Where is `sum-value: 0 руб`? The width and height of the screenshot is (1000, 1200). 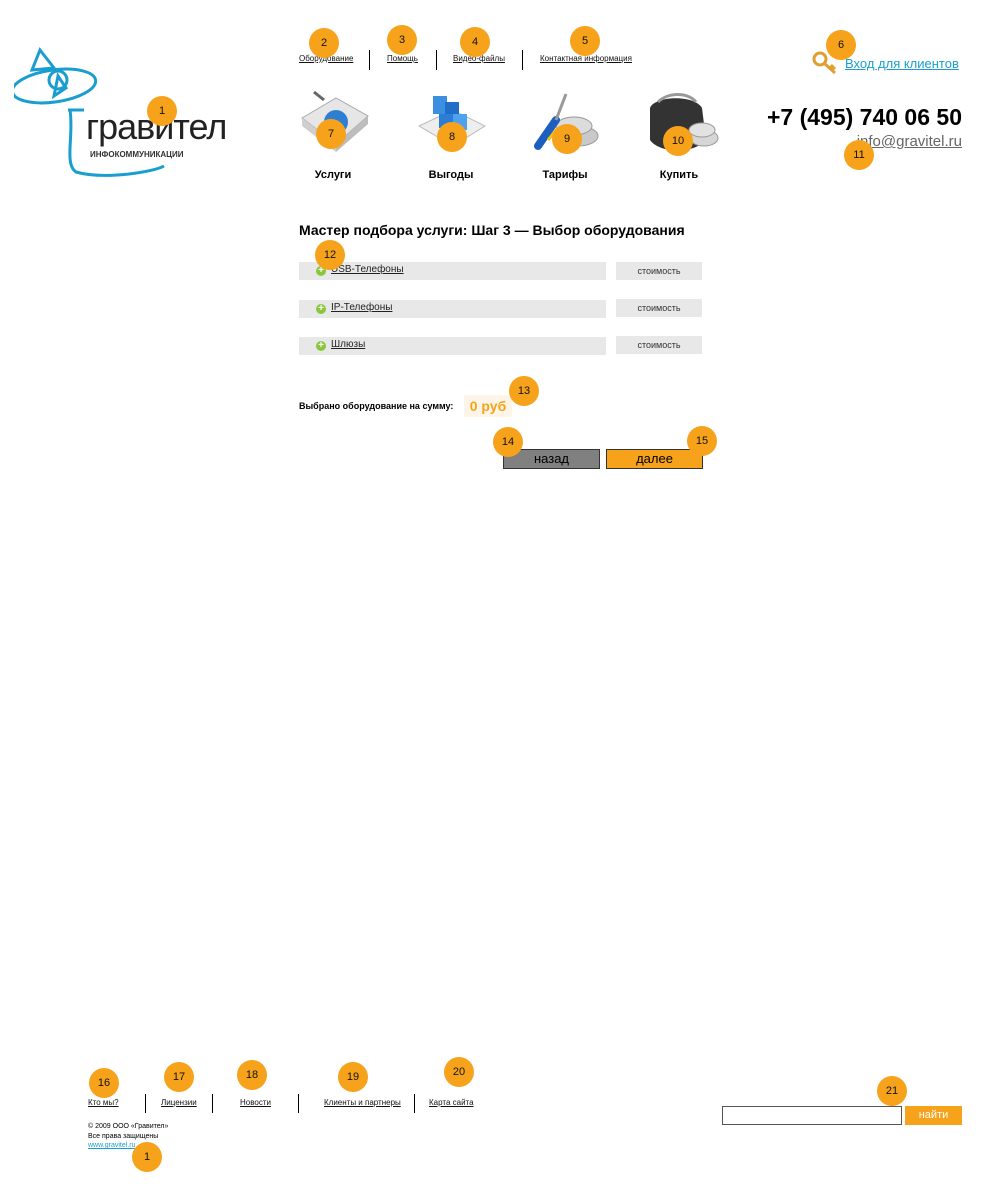
sum-value: 0 руб is located at coordinates (488, 406).